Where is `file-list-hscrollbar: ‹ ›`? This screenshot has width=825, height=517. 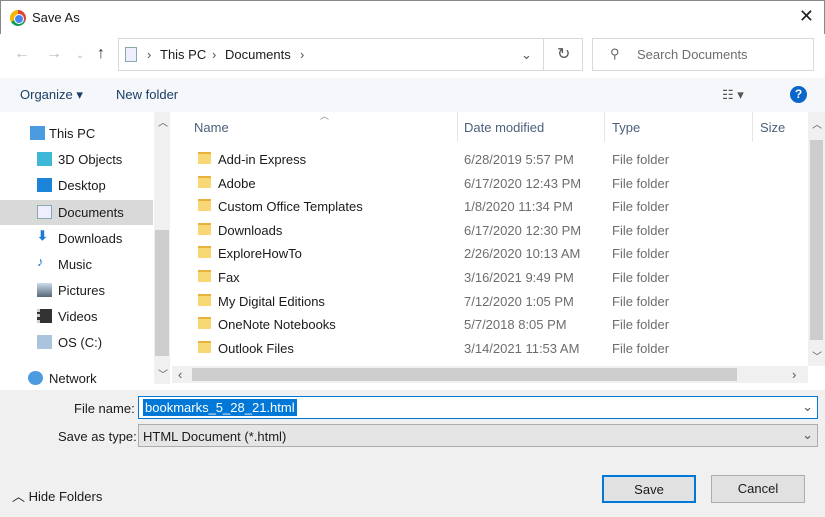 file-list-hscrollbar: ‹ › is located at coordinates (490, 374).